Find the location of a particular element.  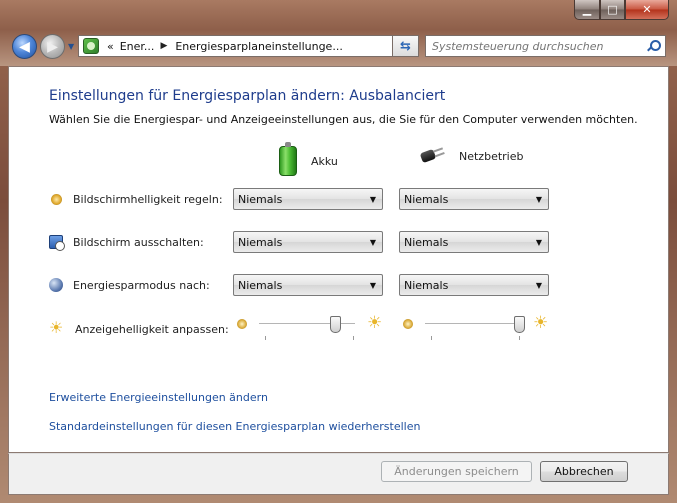

plugged-display-off-select: Niemals ▼ is located at coordinates (474, 242).